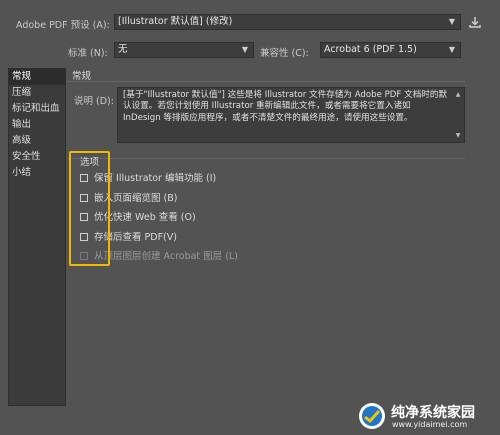 The width and height of the screenshot is (500, 435). What do you see at coordinates (37, 157) in the screenshot?
I see `sidebar-item-security: 安全性` at bounding box center [37, 157].